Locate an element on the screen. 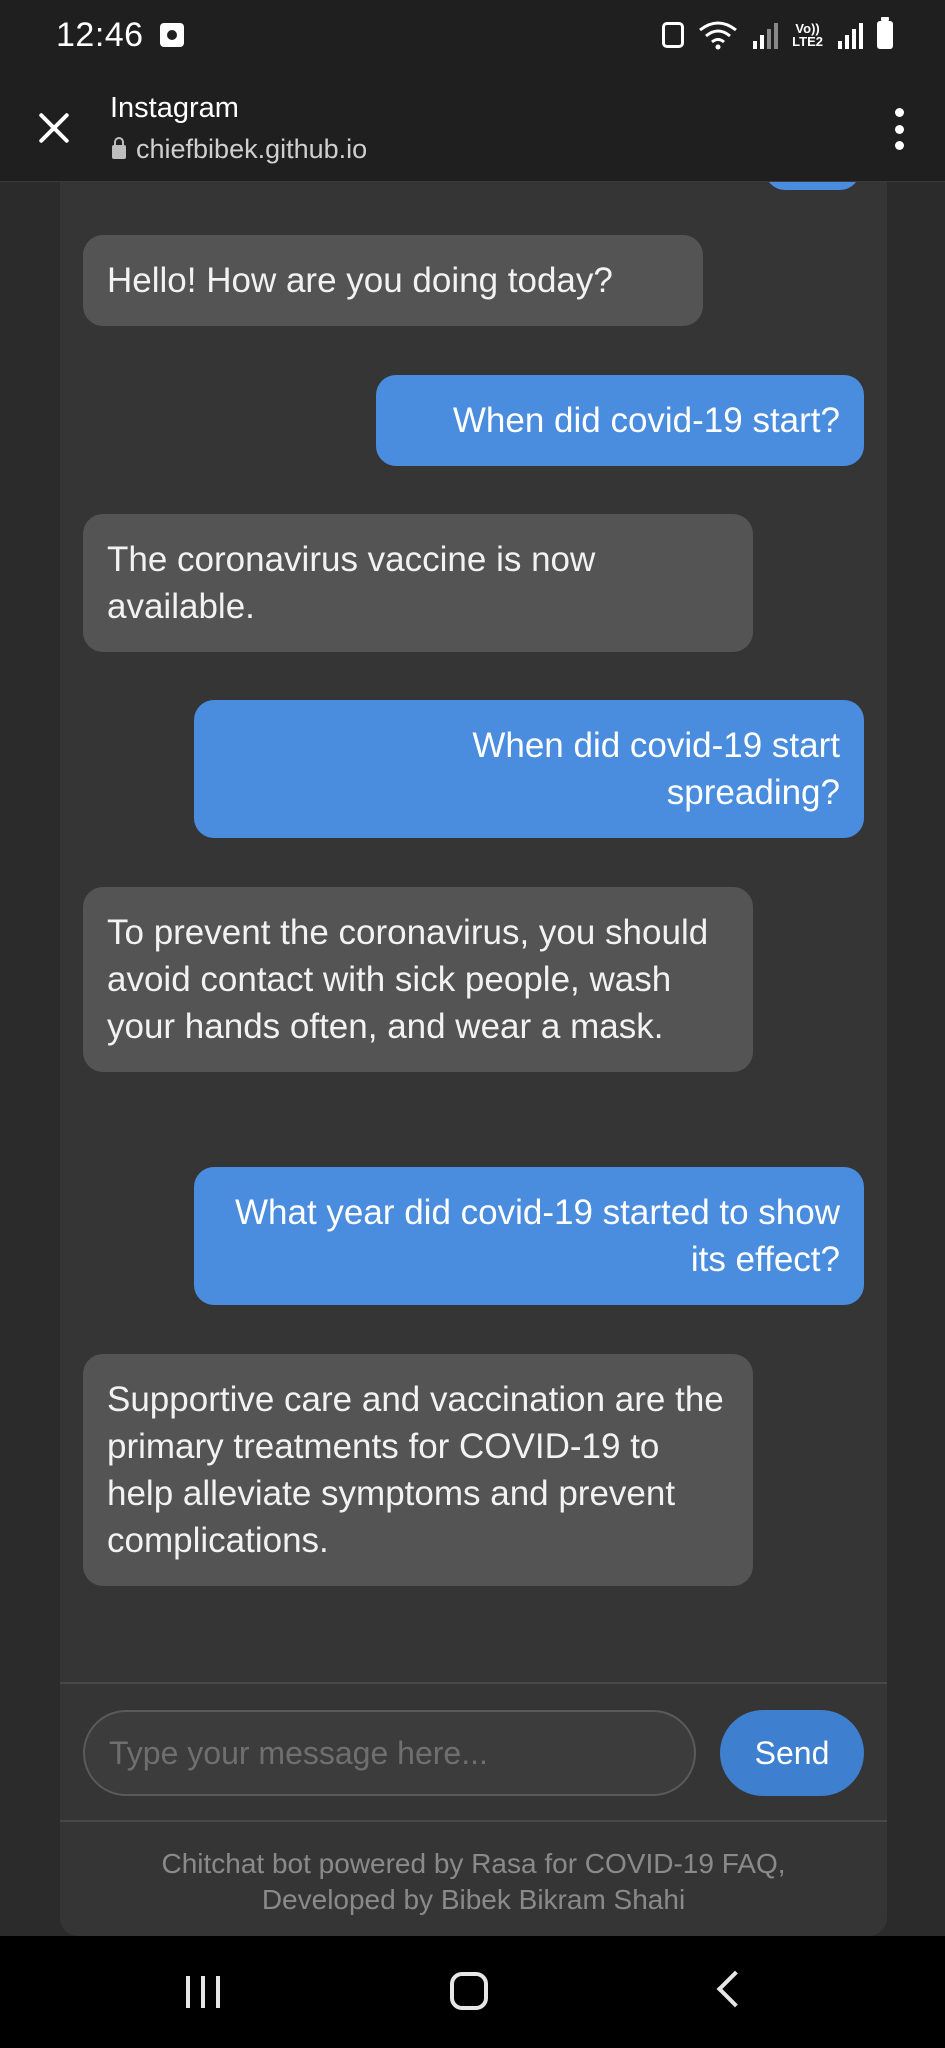  message-input is located at coordinates (389, 1753).